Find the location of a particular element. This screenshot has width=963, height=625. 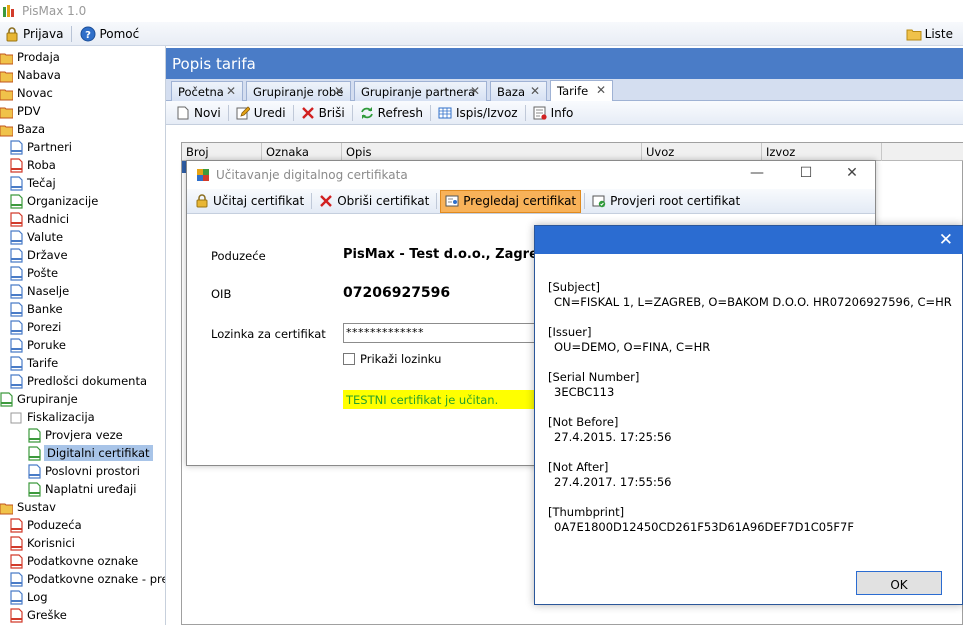

sidebar-item: Tarife is located at coordinates (34, 363).